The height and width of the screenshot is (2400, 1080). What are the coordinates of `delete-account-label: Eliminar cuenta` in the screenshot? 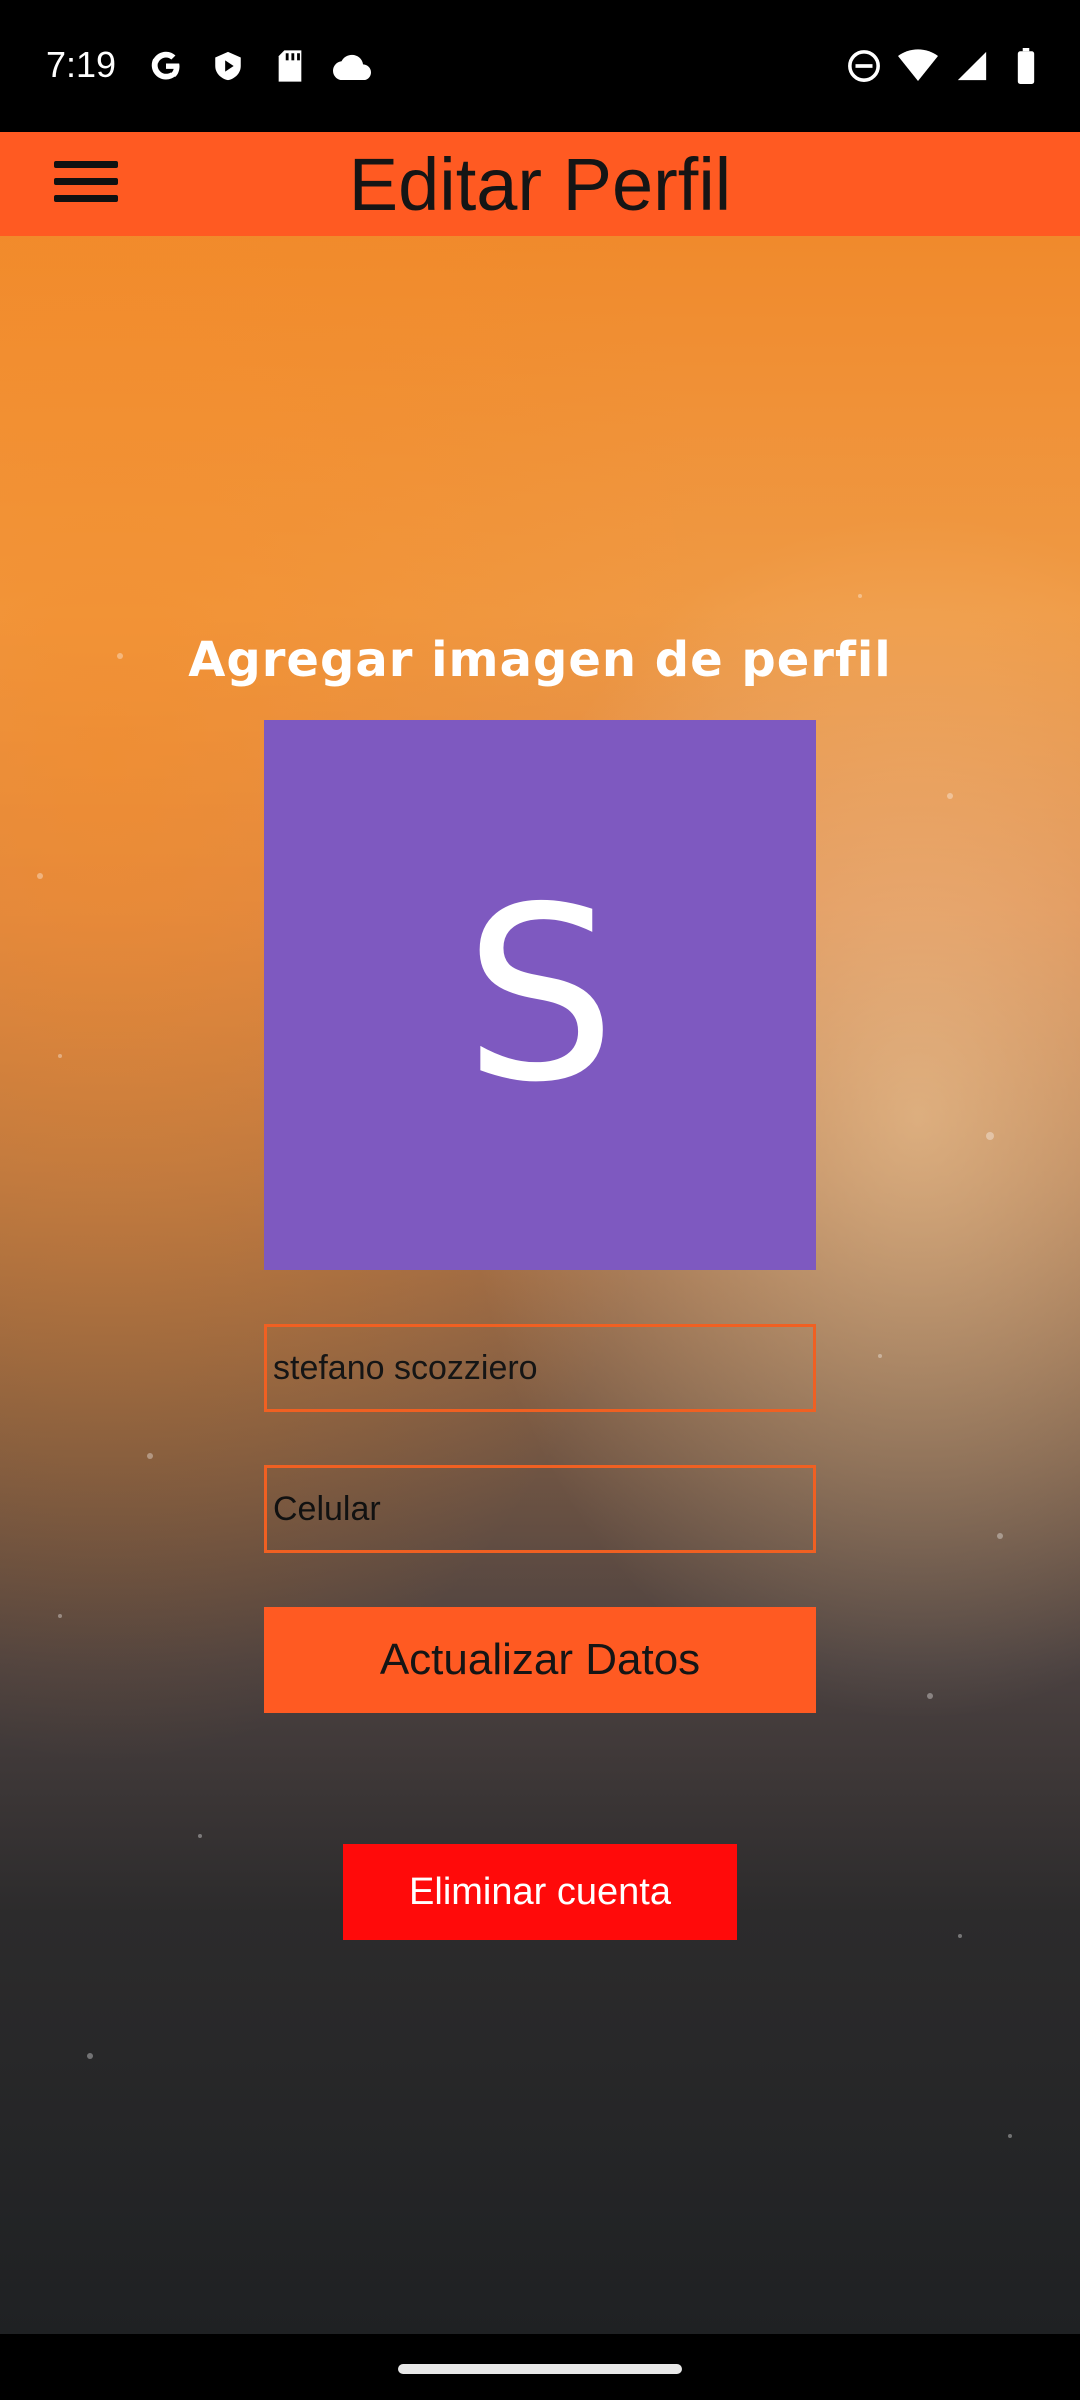 It's located at (540, 1891).